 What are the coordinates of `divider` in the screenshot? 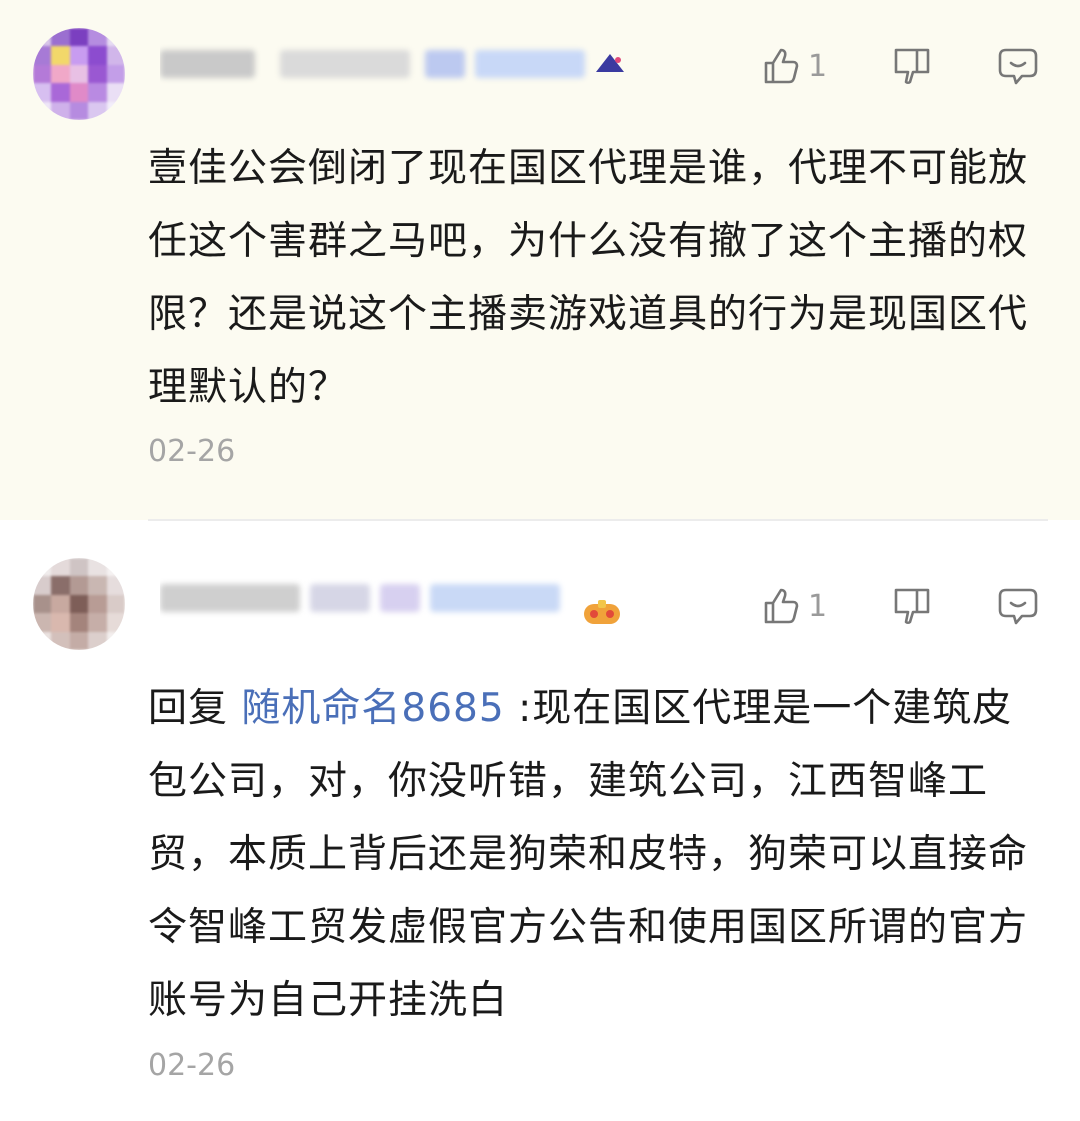 It's located at (598, 520).